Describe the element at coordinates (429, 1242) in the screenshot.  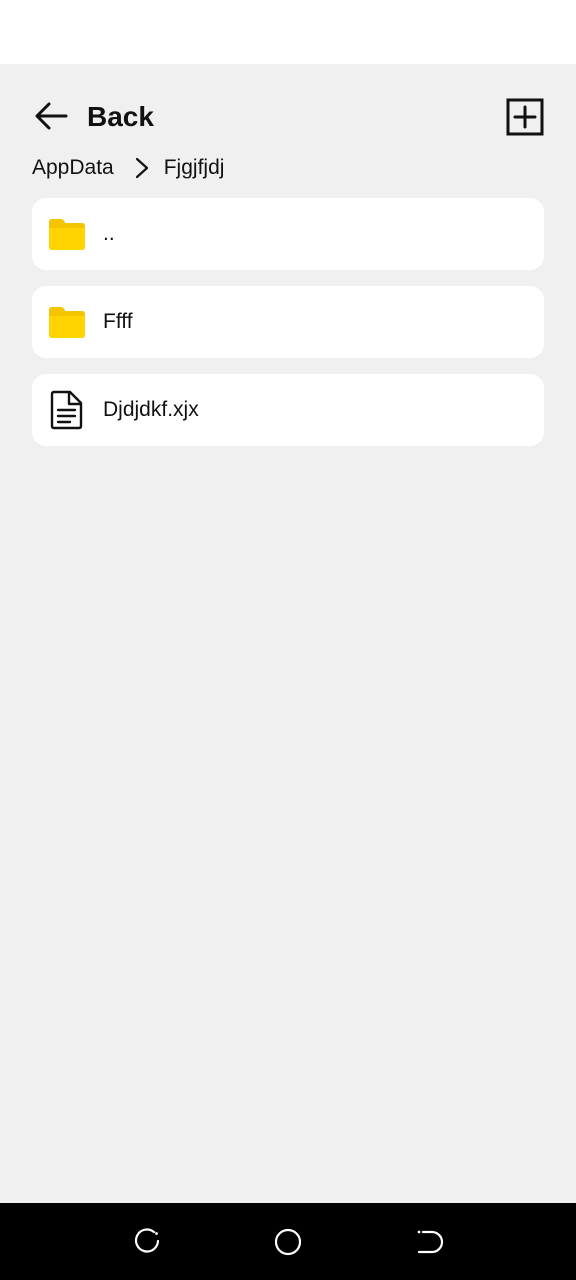
I see `back-icon` at that location.